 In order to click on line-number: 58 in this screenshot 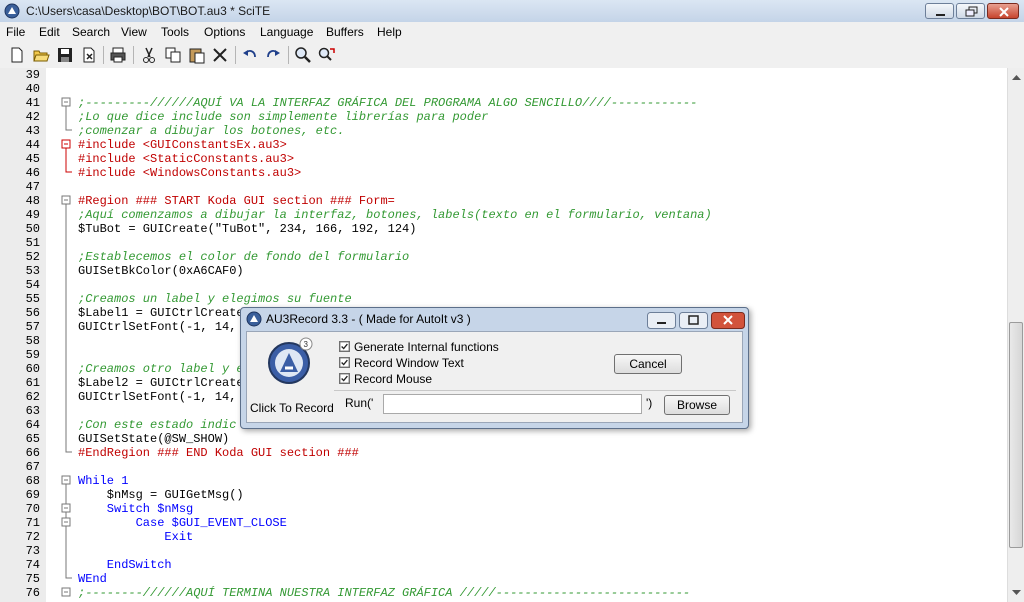, I will do `click(32, 341)`.